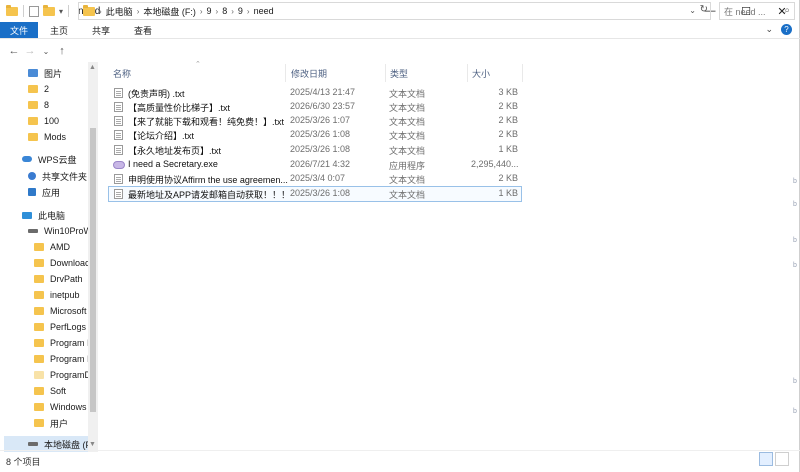 The width and height of the screenshot is (800, 472). What do you see at coordinates (30, 51) in the screenshot?
I see `forward-button: →` at bounding box center [30, 51].